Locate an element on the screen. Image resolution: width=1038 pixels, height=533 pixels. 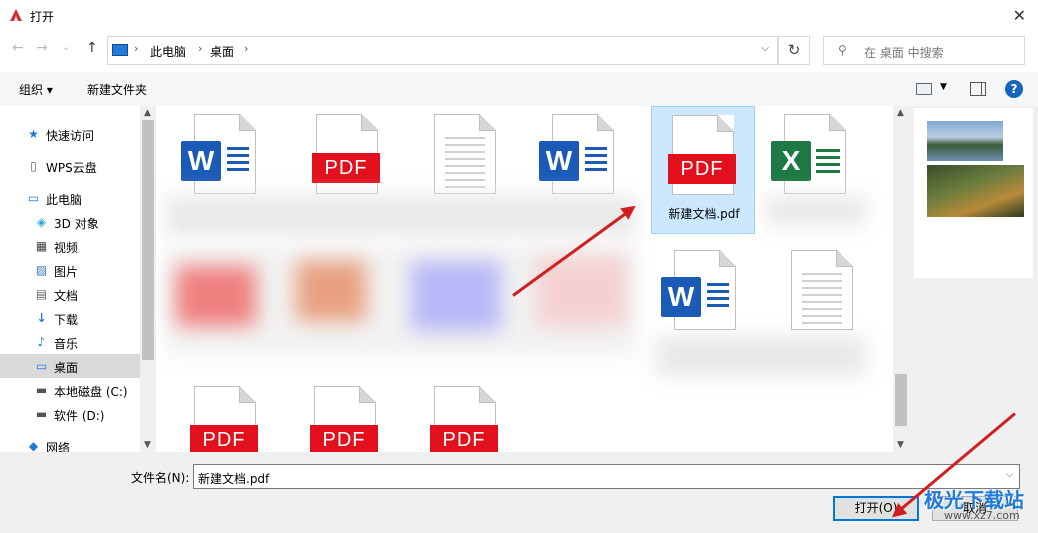
sidebar-item-label: 文档 is located at coordinates (66, 296).